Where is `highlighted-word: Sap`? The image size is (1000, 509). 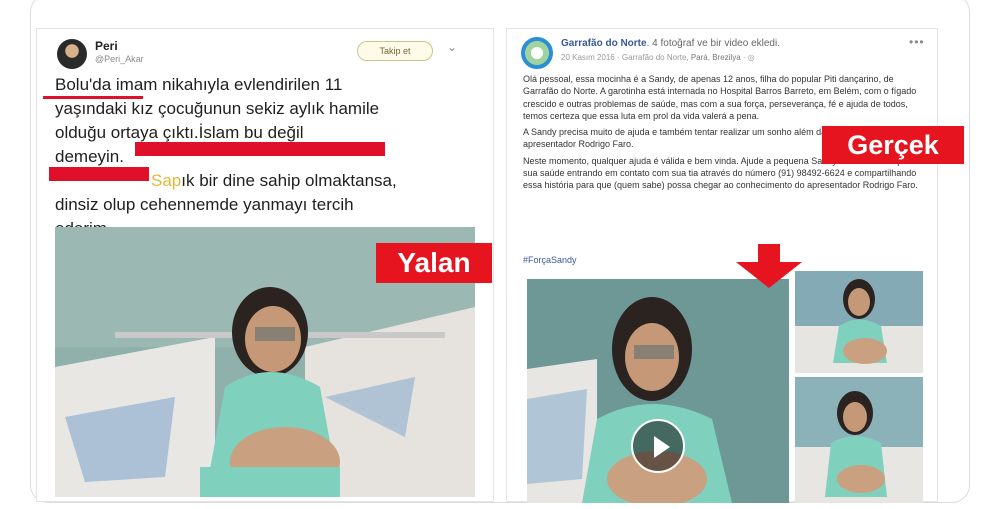
highlighted-word: Sap is located at coordinates (166, 180).